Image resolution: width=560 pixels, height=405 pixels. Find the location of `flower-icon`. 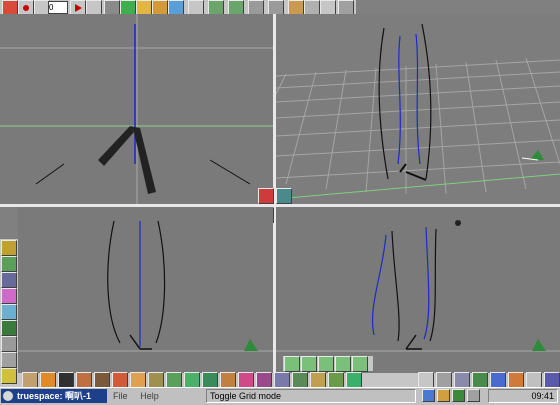

flower-icon is located at coordinates (246, 380).